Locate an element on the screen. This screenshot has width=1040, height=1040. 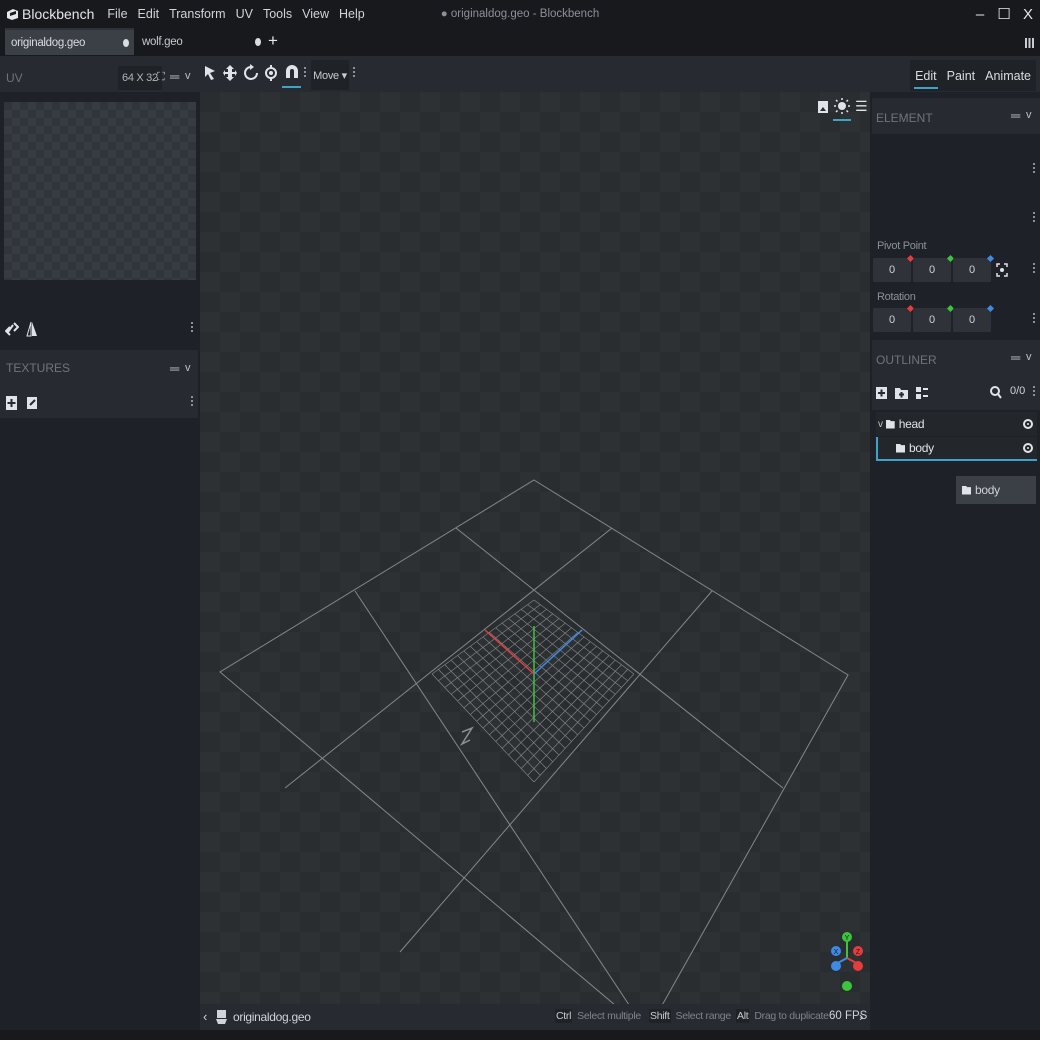
start-screen-grid-icon is located at coordinates (1029, 43).